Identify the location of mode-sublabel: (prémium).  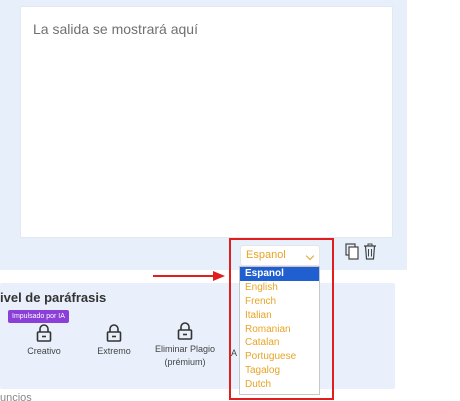
(185, 362).